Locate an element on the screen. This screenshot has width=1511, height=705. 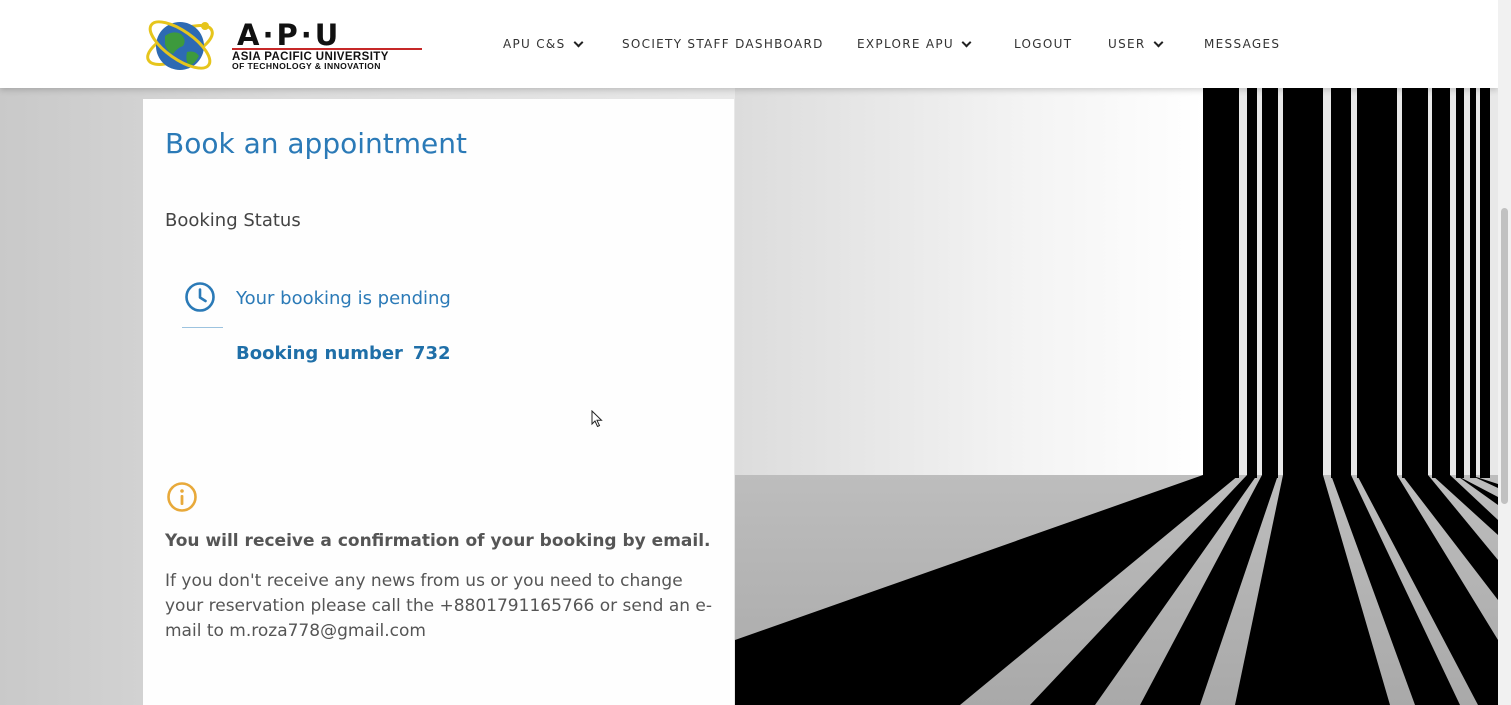
logo-wordmark: A·P·U is located at coordinates (289, 35).